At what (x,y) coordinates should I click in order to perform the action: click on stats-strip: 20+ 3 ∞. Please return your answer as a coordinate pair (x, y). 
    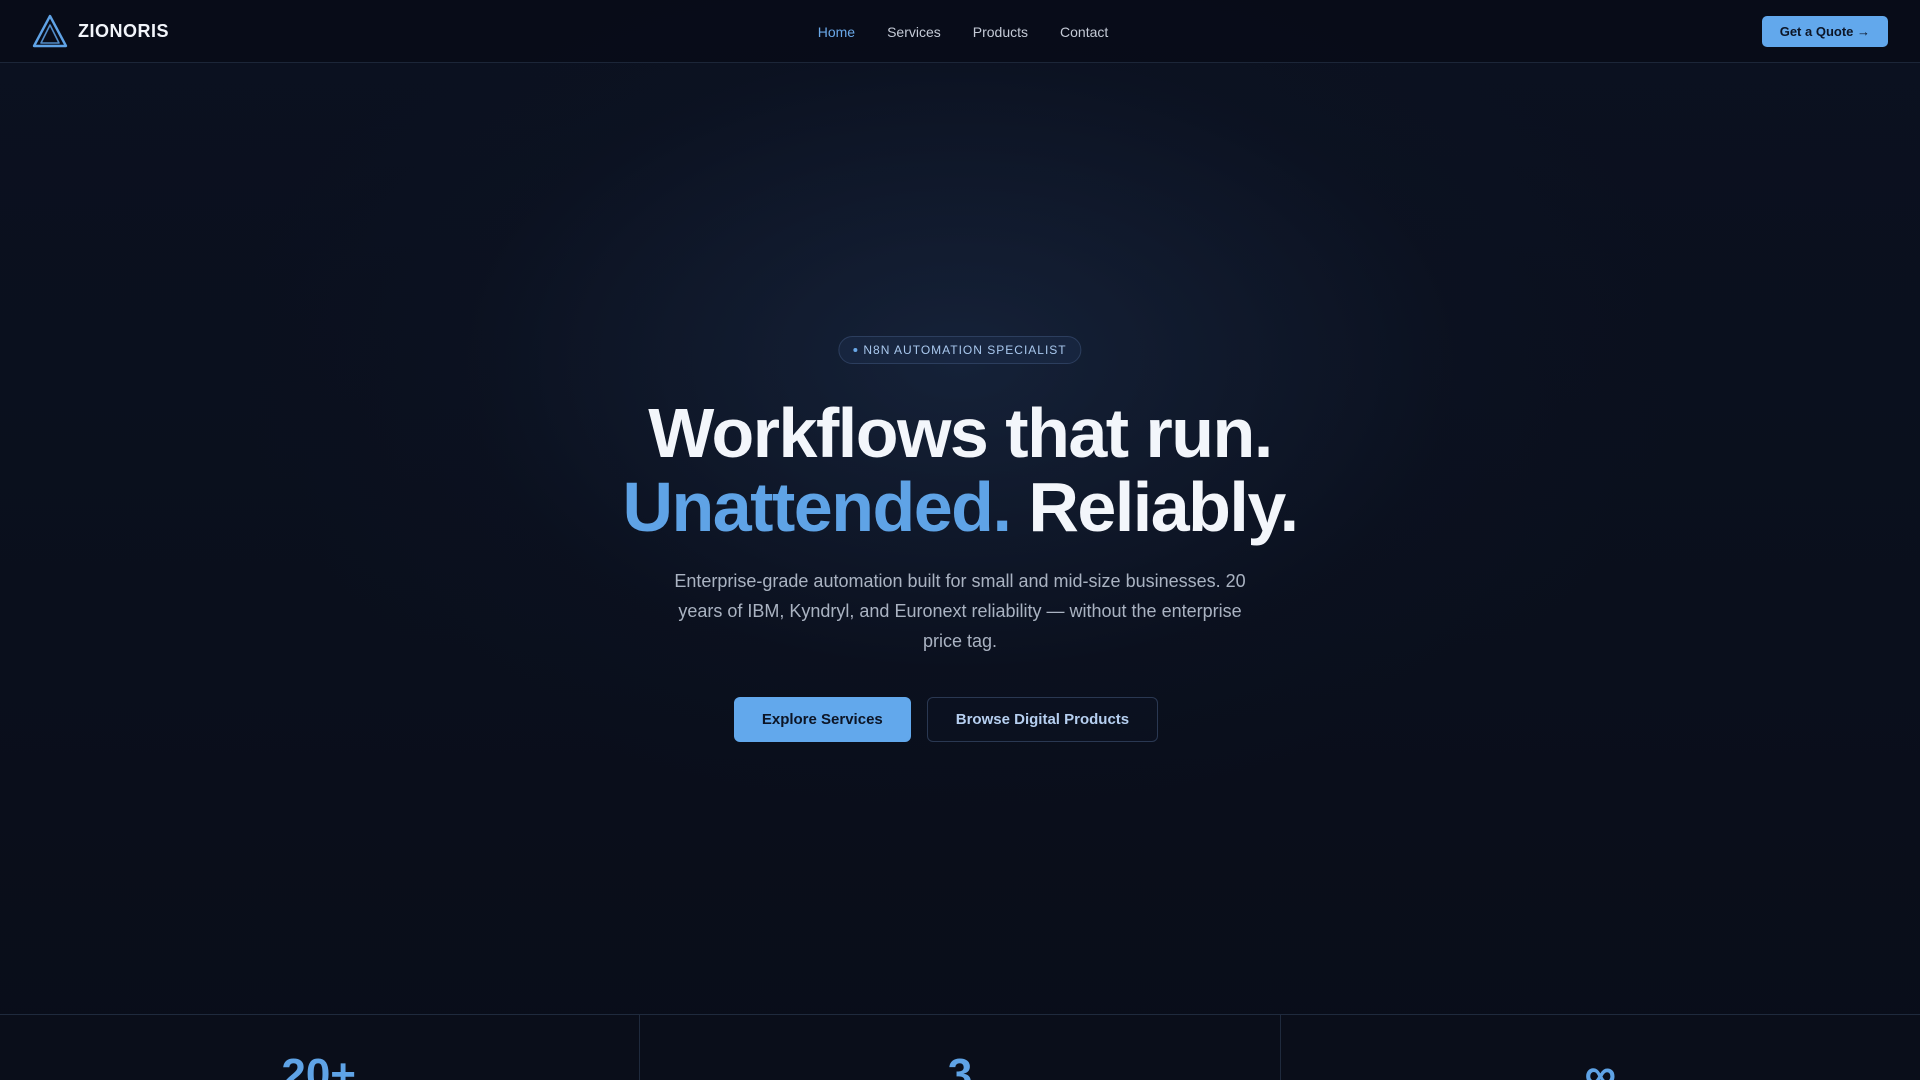
    Looking at the image, I should click on (960, 1047).